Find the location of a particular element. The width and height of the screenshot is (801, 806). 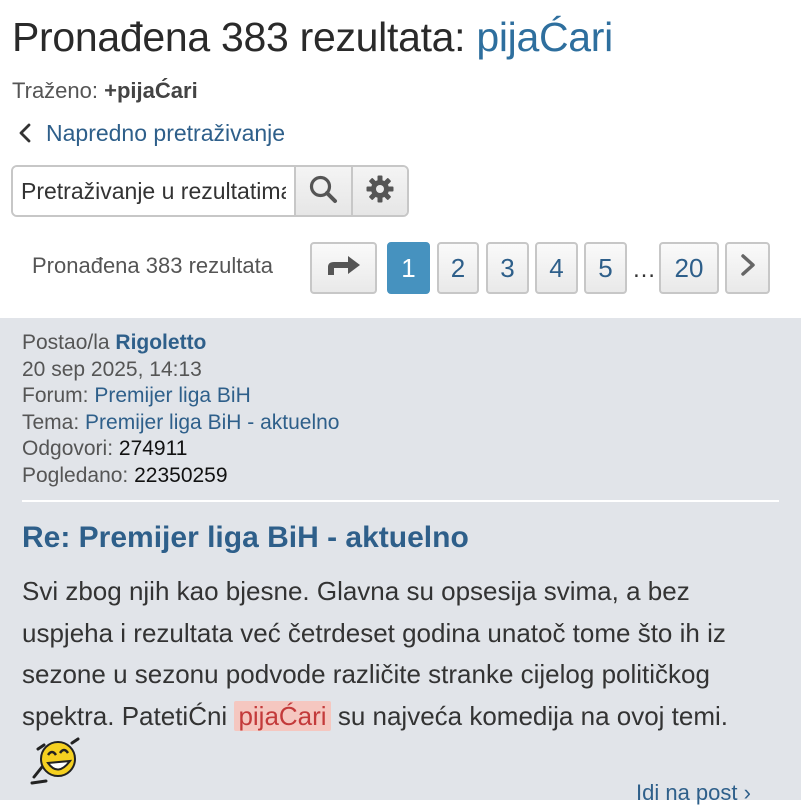

forum-label: Forum: is located at coordinates (55, 396).